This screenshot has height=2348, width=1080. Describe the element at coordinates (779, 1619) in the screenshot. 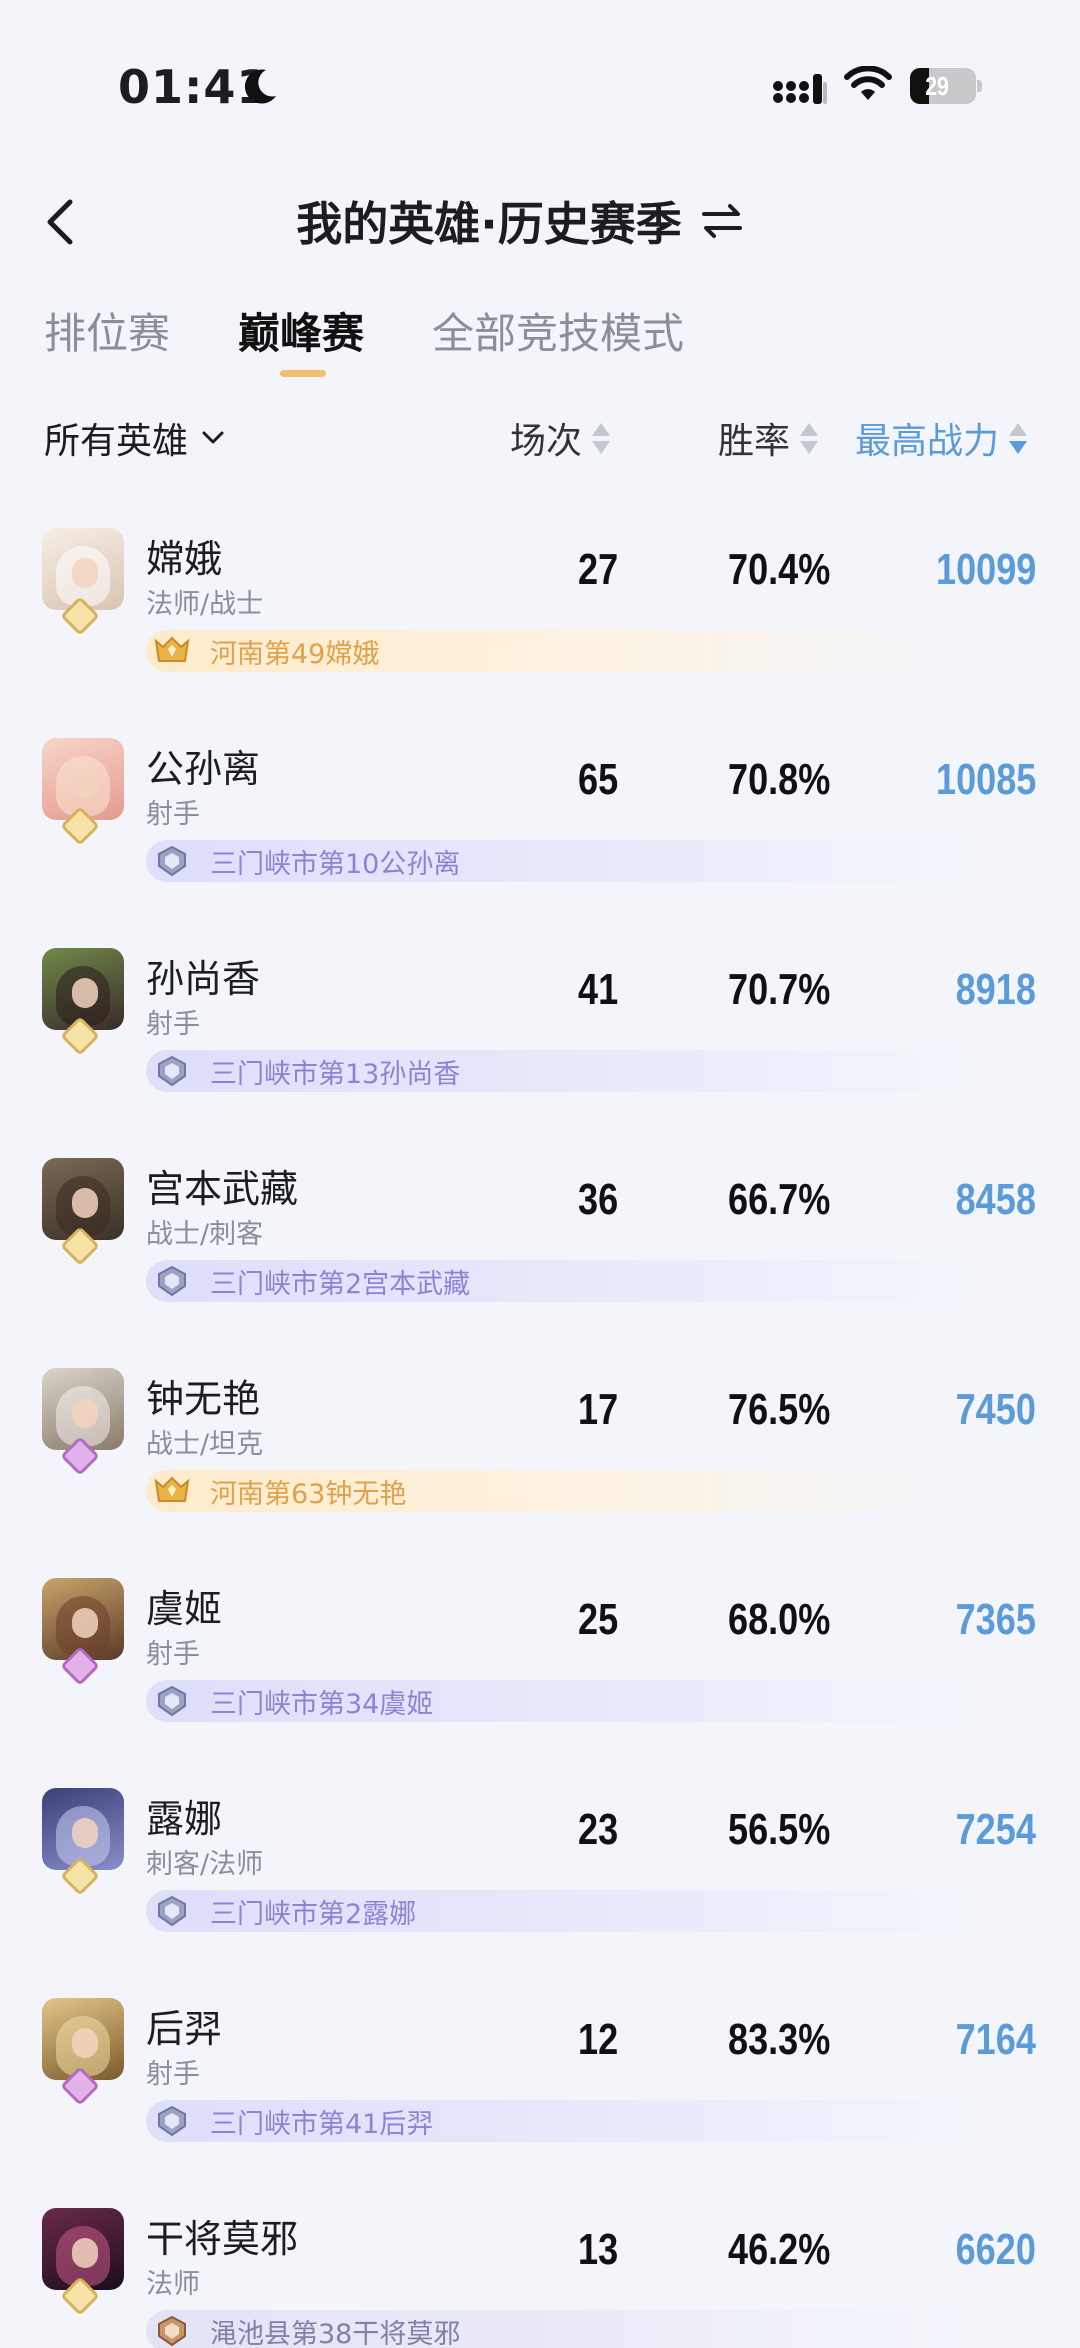

I see `win-rate: 68.0%` at that location.